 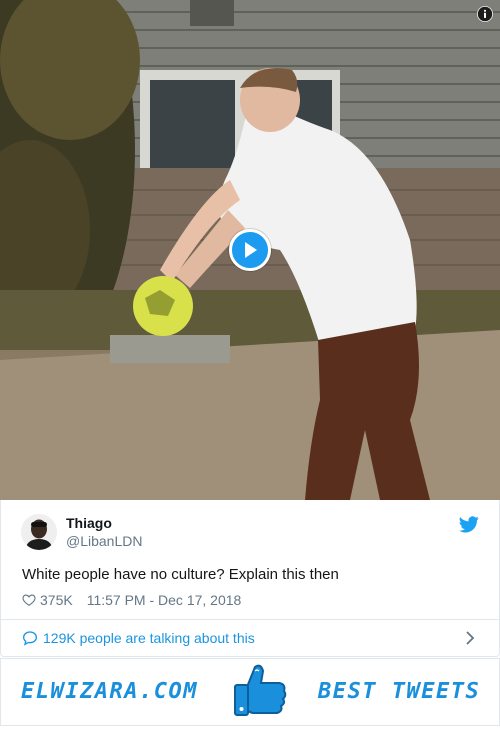 What do you see at coordinates (149, 638) in the screenshot?
I see `conversation-label: 129K people are talking about this` at bounding box center [149, 638].